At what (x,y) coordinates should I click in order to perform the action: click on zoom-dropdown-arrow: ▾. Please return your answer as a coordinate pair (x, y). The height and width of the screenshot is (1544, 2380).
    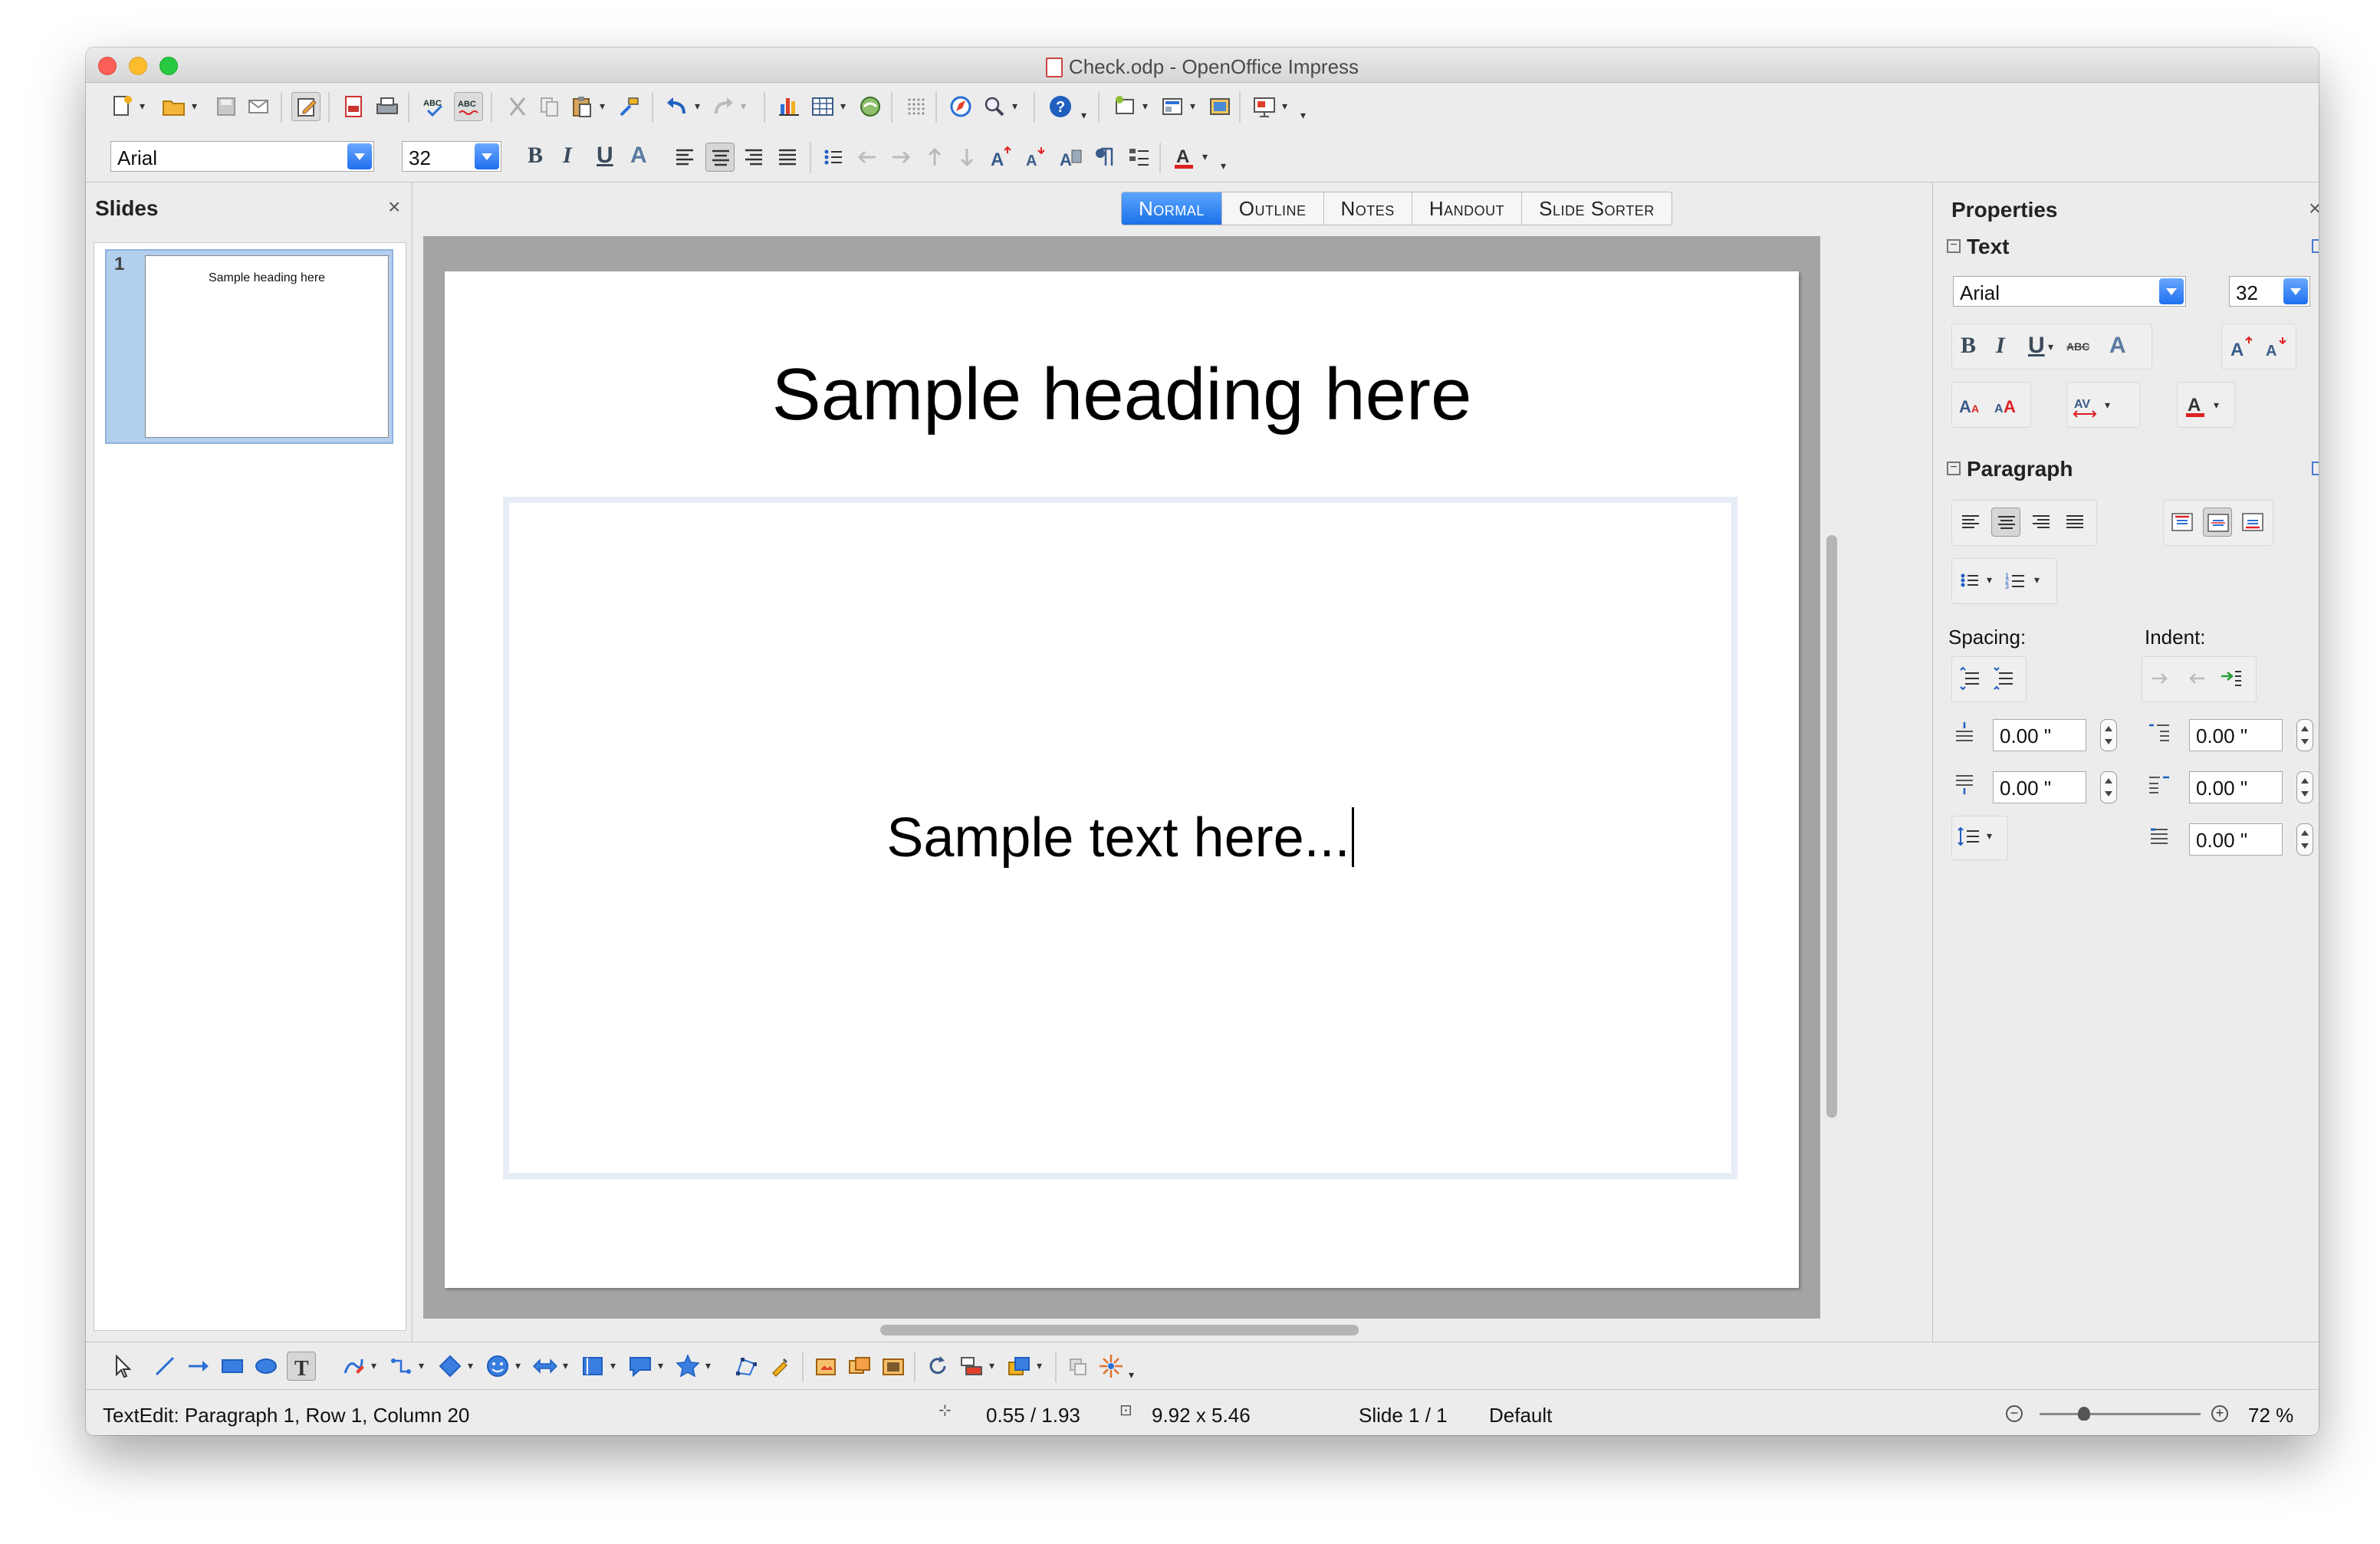
    Looking at the image, I should click on (1015, 106).